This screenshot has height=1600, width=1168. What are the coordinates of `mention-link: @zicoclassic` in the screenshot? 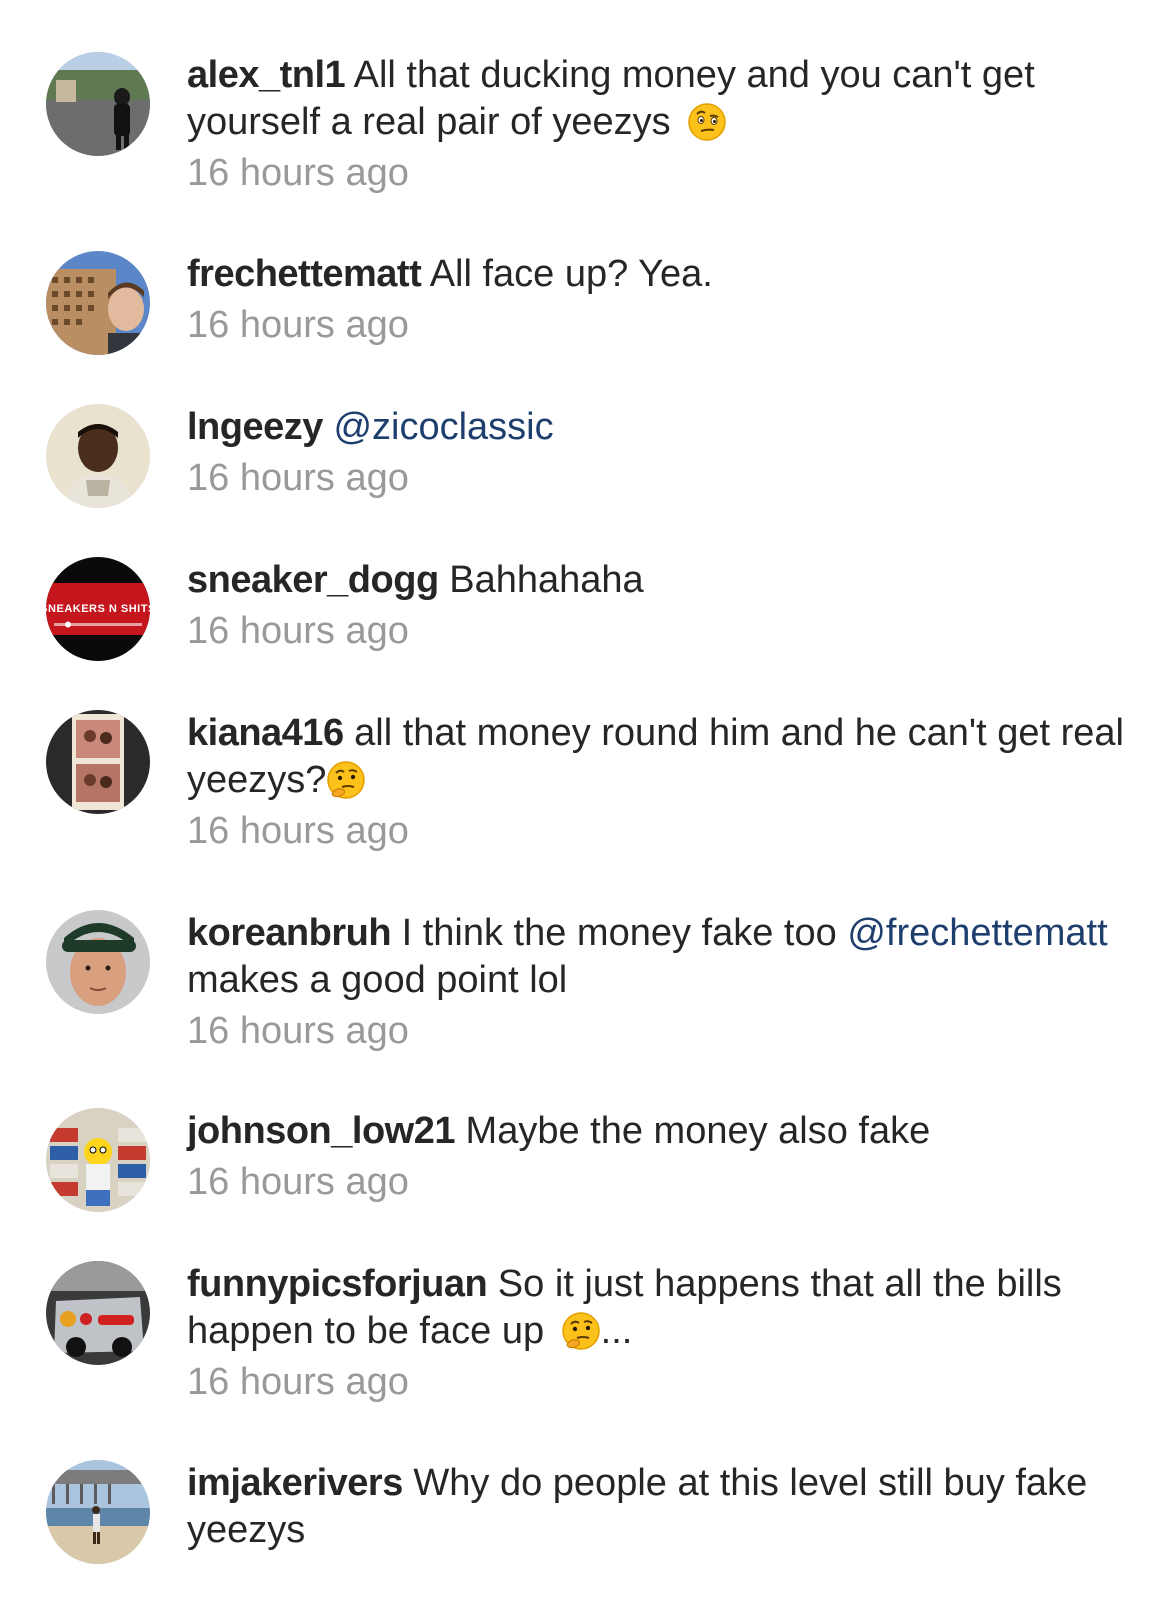 It's located at (443, 427).